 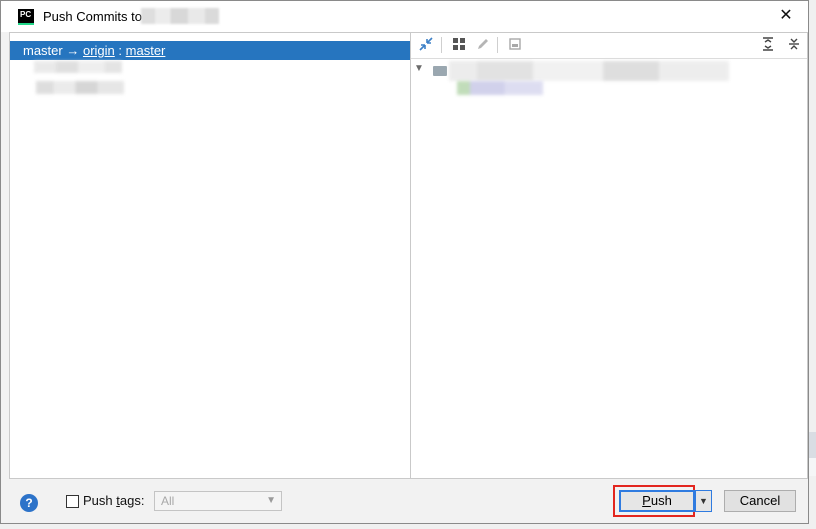 I want to click on remote-branch-link: master, so click(x=146, y=50).